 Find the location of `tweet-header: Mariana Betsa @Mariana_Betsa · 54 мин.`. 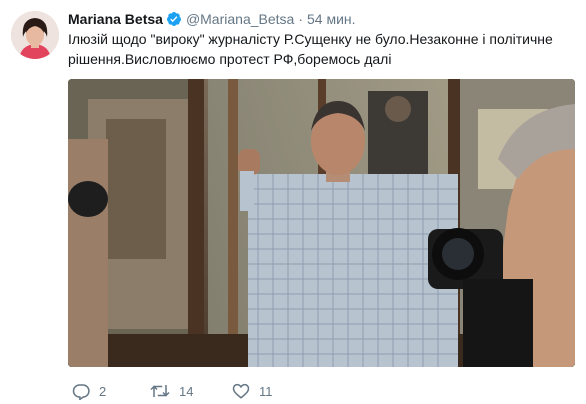

tweet-header: Mariana Betsa @Mariana_Betsa · 54 мин. is located at coordinates (212, 19).